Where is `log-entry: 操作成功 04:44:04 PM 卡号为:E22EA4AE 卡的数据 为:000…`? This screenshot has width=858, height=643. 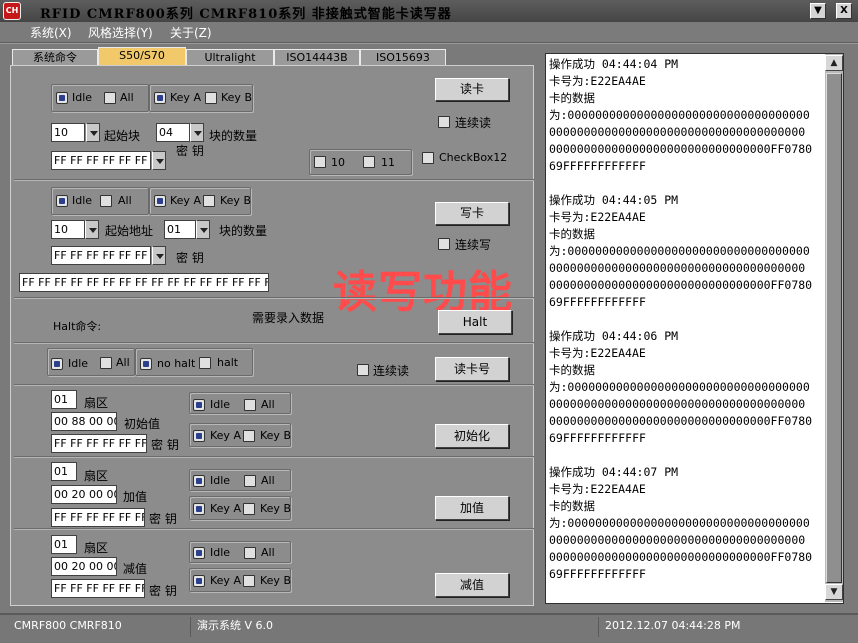
log-entry: 操作成功 04:44:04 PM 卡号为:E22EA4AE 卡的数据 为:000… is located at coordinates (687, 115).